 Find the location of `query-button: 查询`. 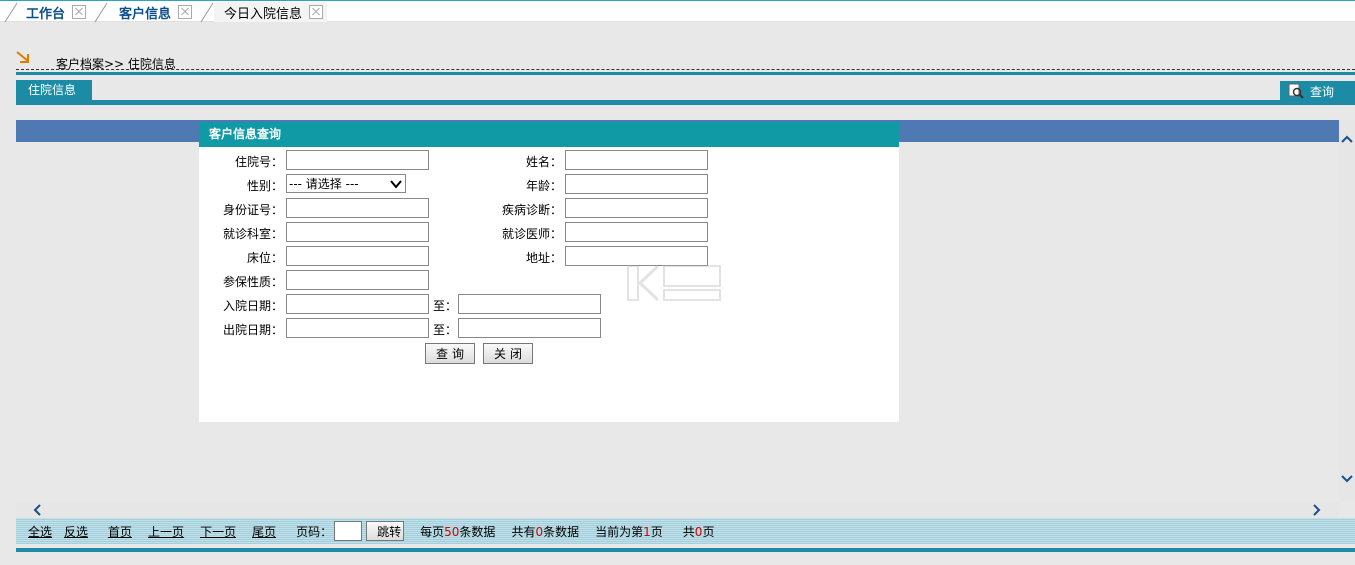

query-button: 查询 is located at coordinates (1317, 91).